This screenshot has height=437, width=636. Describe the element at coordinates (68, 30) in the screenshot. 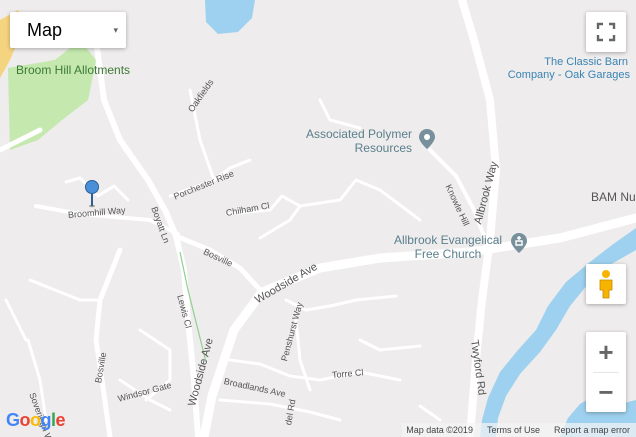

I see `map-type-dropdown: Map ▾` at that location.